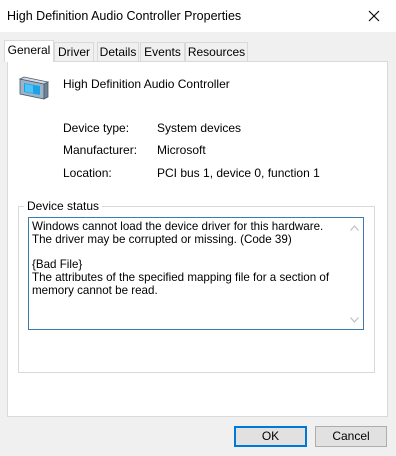 The width and height of the screenshot is (396, 456). I want to click on device-status-legend: Device status, so click(63, 206).